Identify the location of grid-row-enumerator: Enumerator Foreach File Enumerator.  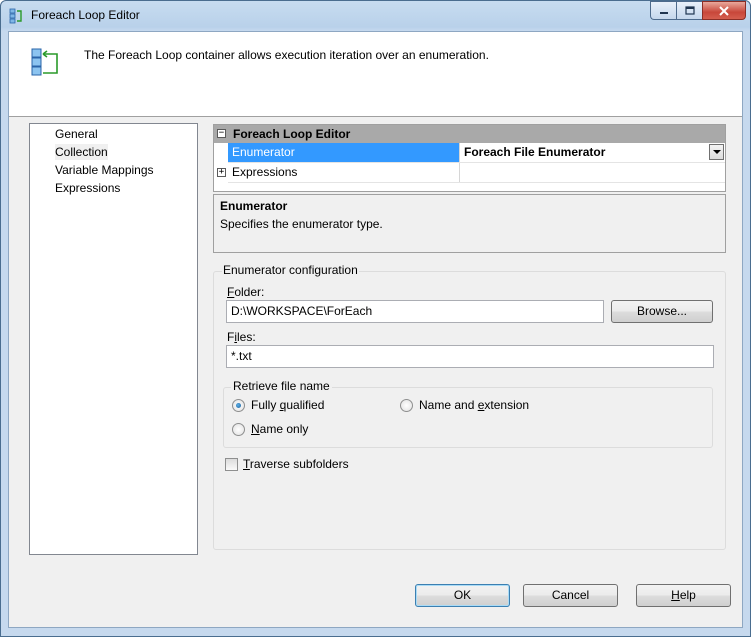
(469, 152).